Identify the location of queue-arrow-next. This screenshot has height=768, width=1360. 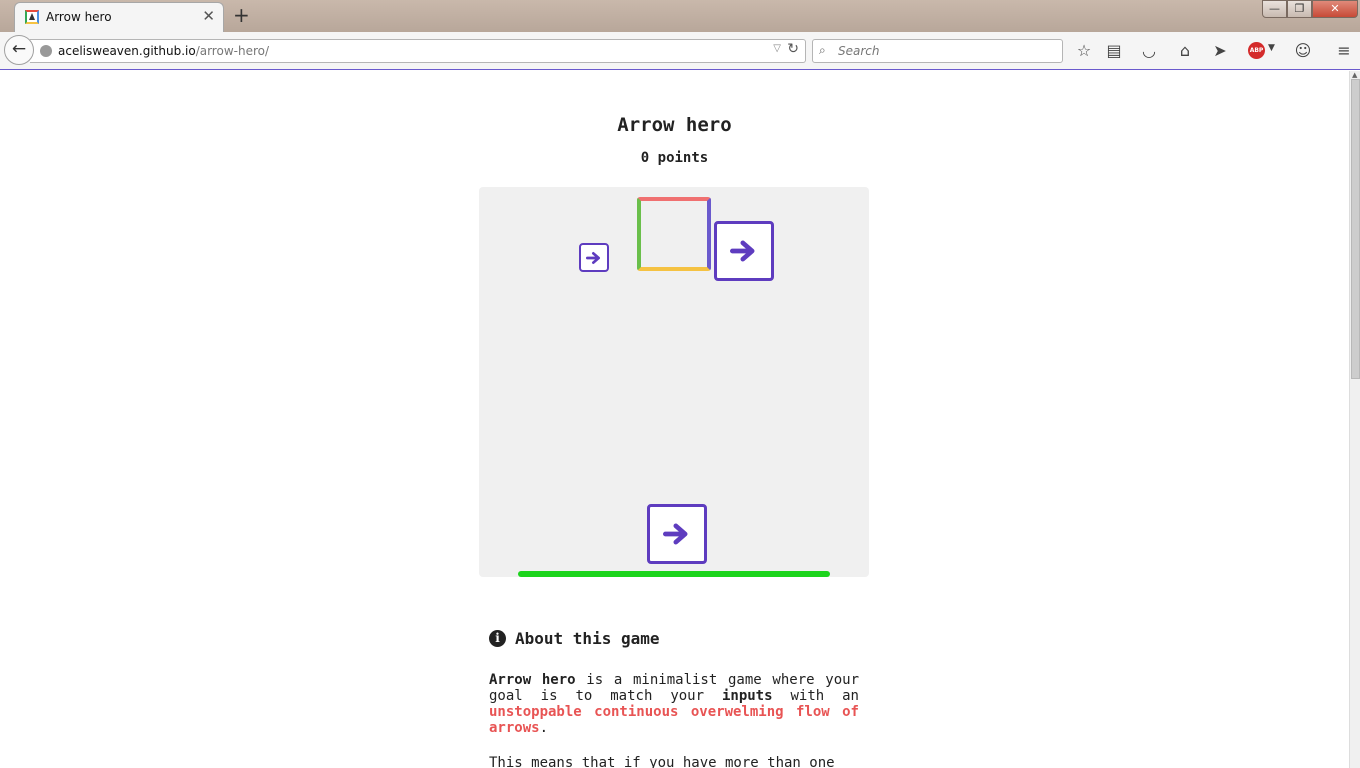
(744, 251).